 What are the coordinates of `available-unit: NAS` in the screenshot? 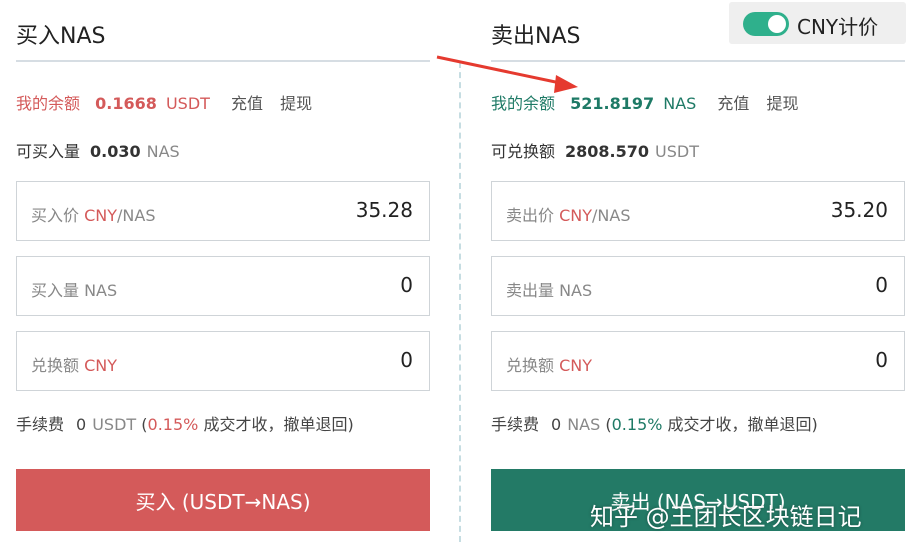 It's located at (163, 151).